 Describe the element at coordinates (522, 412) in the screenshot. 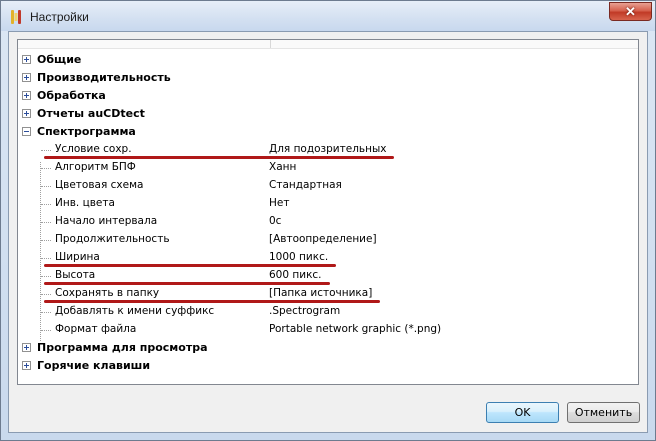

I see `ok-button: OK` at that location.